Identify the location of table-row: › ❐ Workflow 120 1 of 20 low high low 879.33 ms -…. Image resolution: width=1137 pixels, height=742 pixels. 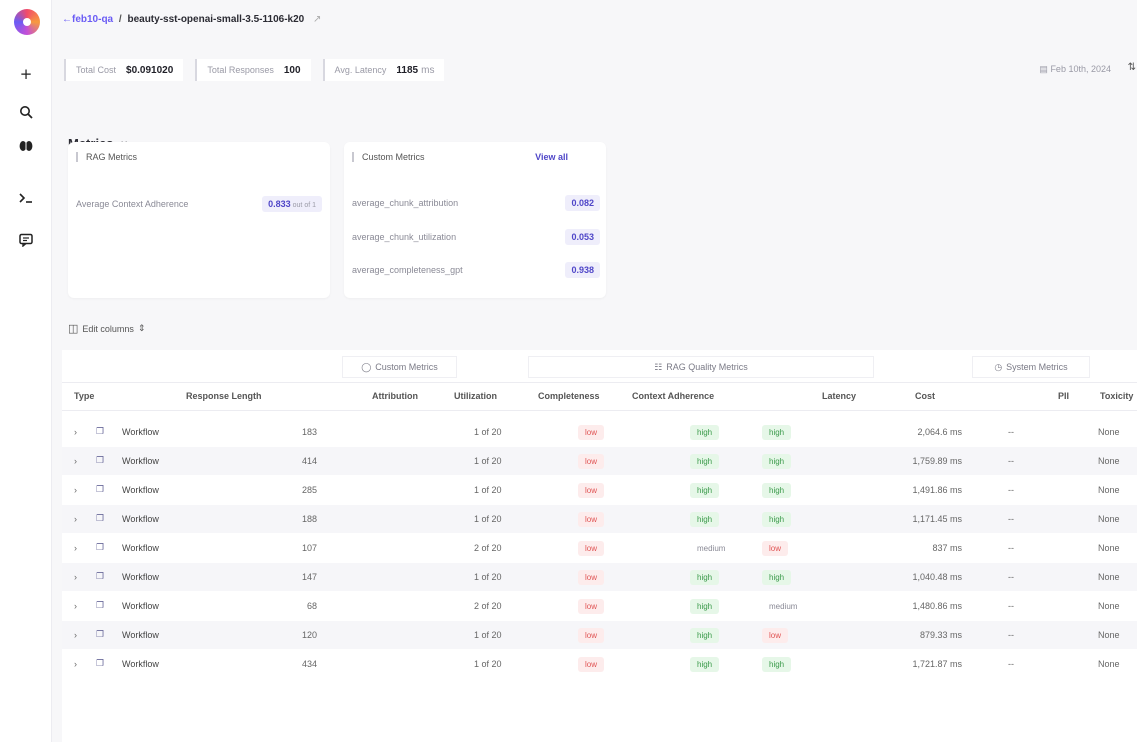
(599, 635).